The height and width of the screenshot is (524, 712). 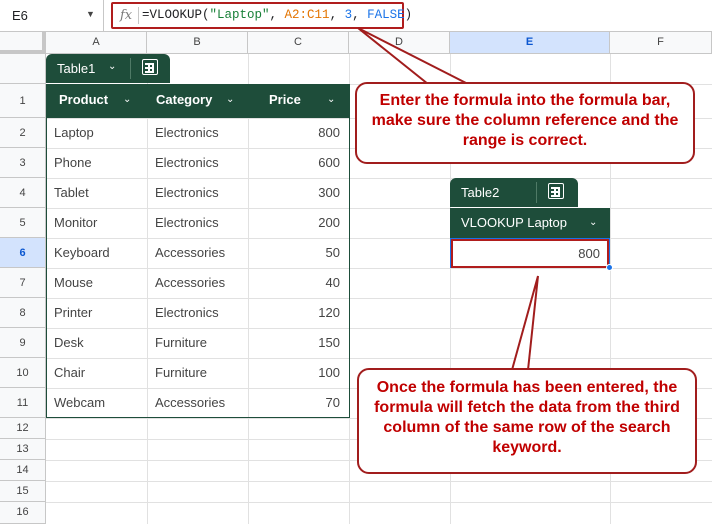 What do you see at coordinates (73, 163) in the screenshot?
I see `cell-product: Phone` at bounding box center [73, 163].